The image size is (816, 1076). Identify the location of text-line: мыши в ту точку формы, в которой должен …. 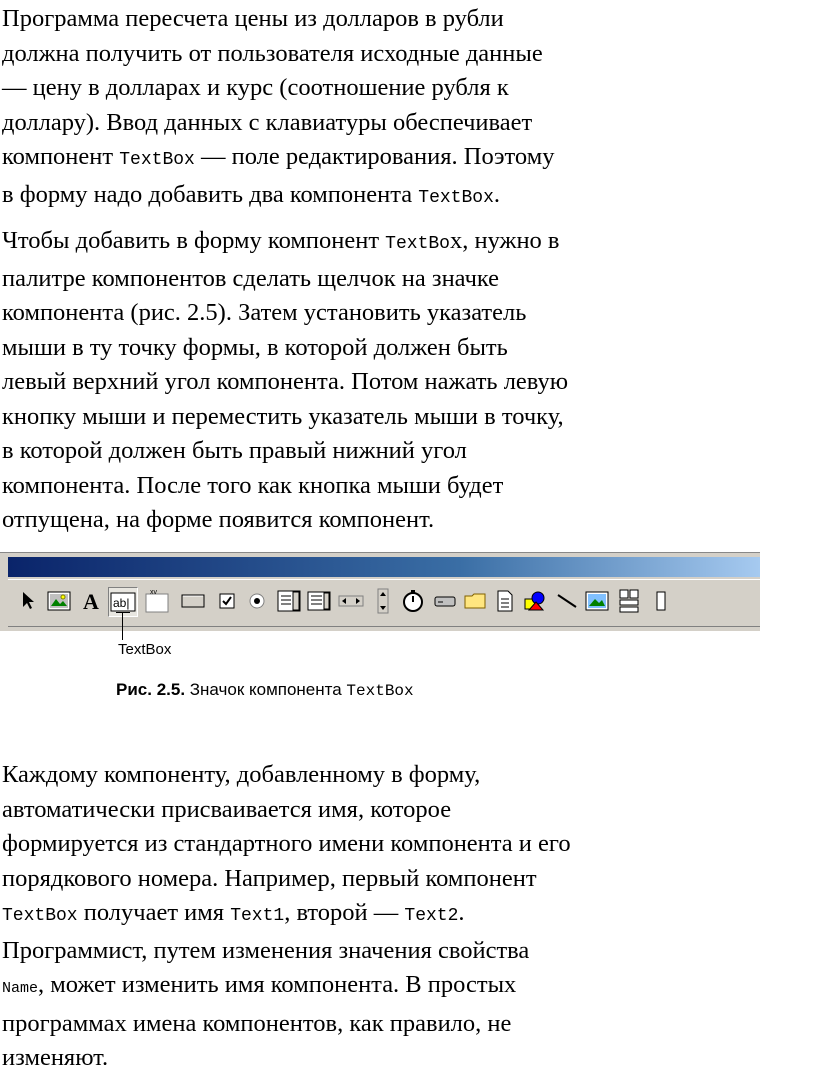
(255, 347).